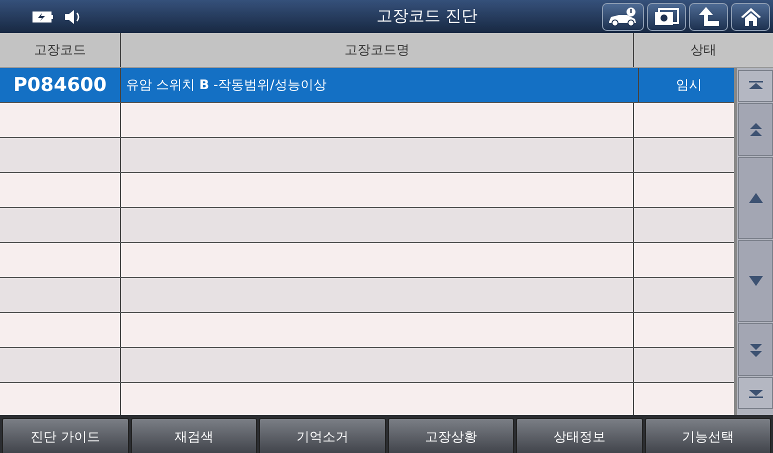 The width and height of the screenshot is (773, 453). What do you see at coordinates (377, 50) in the screenshot?
I see `column-header: 고장코드명` at bounding box center [377, 50].